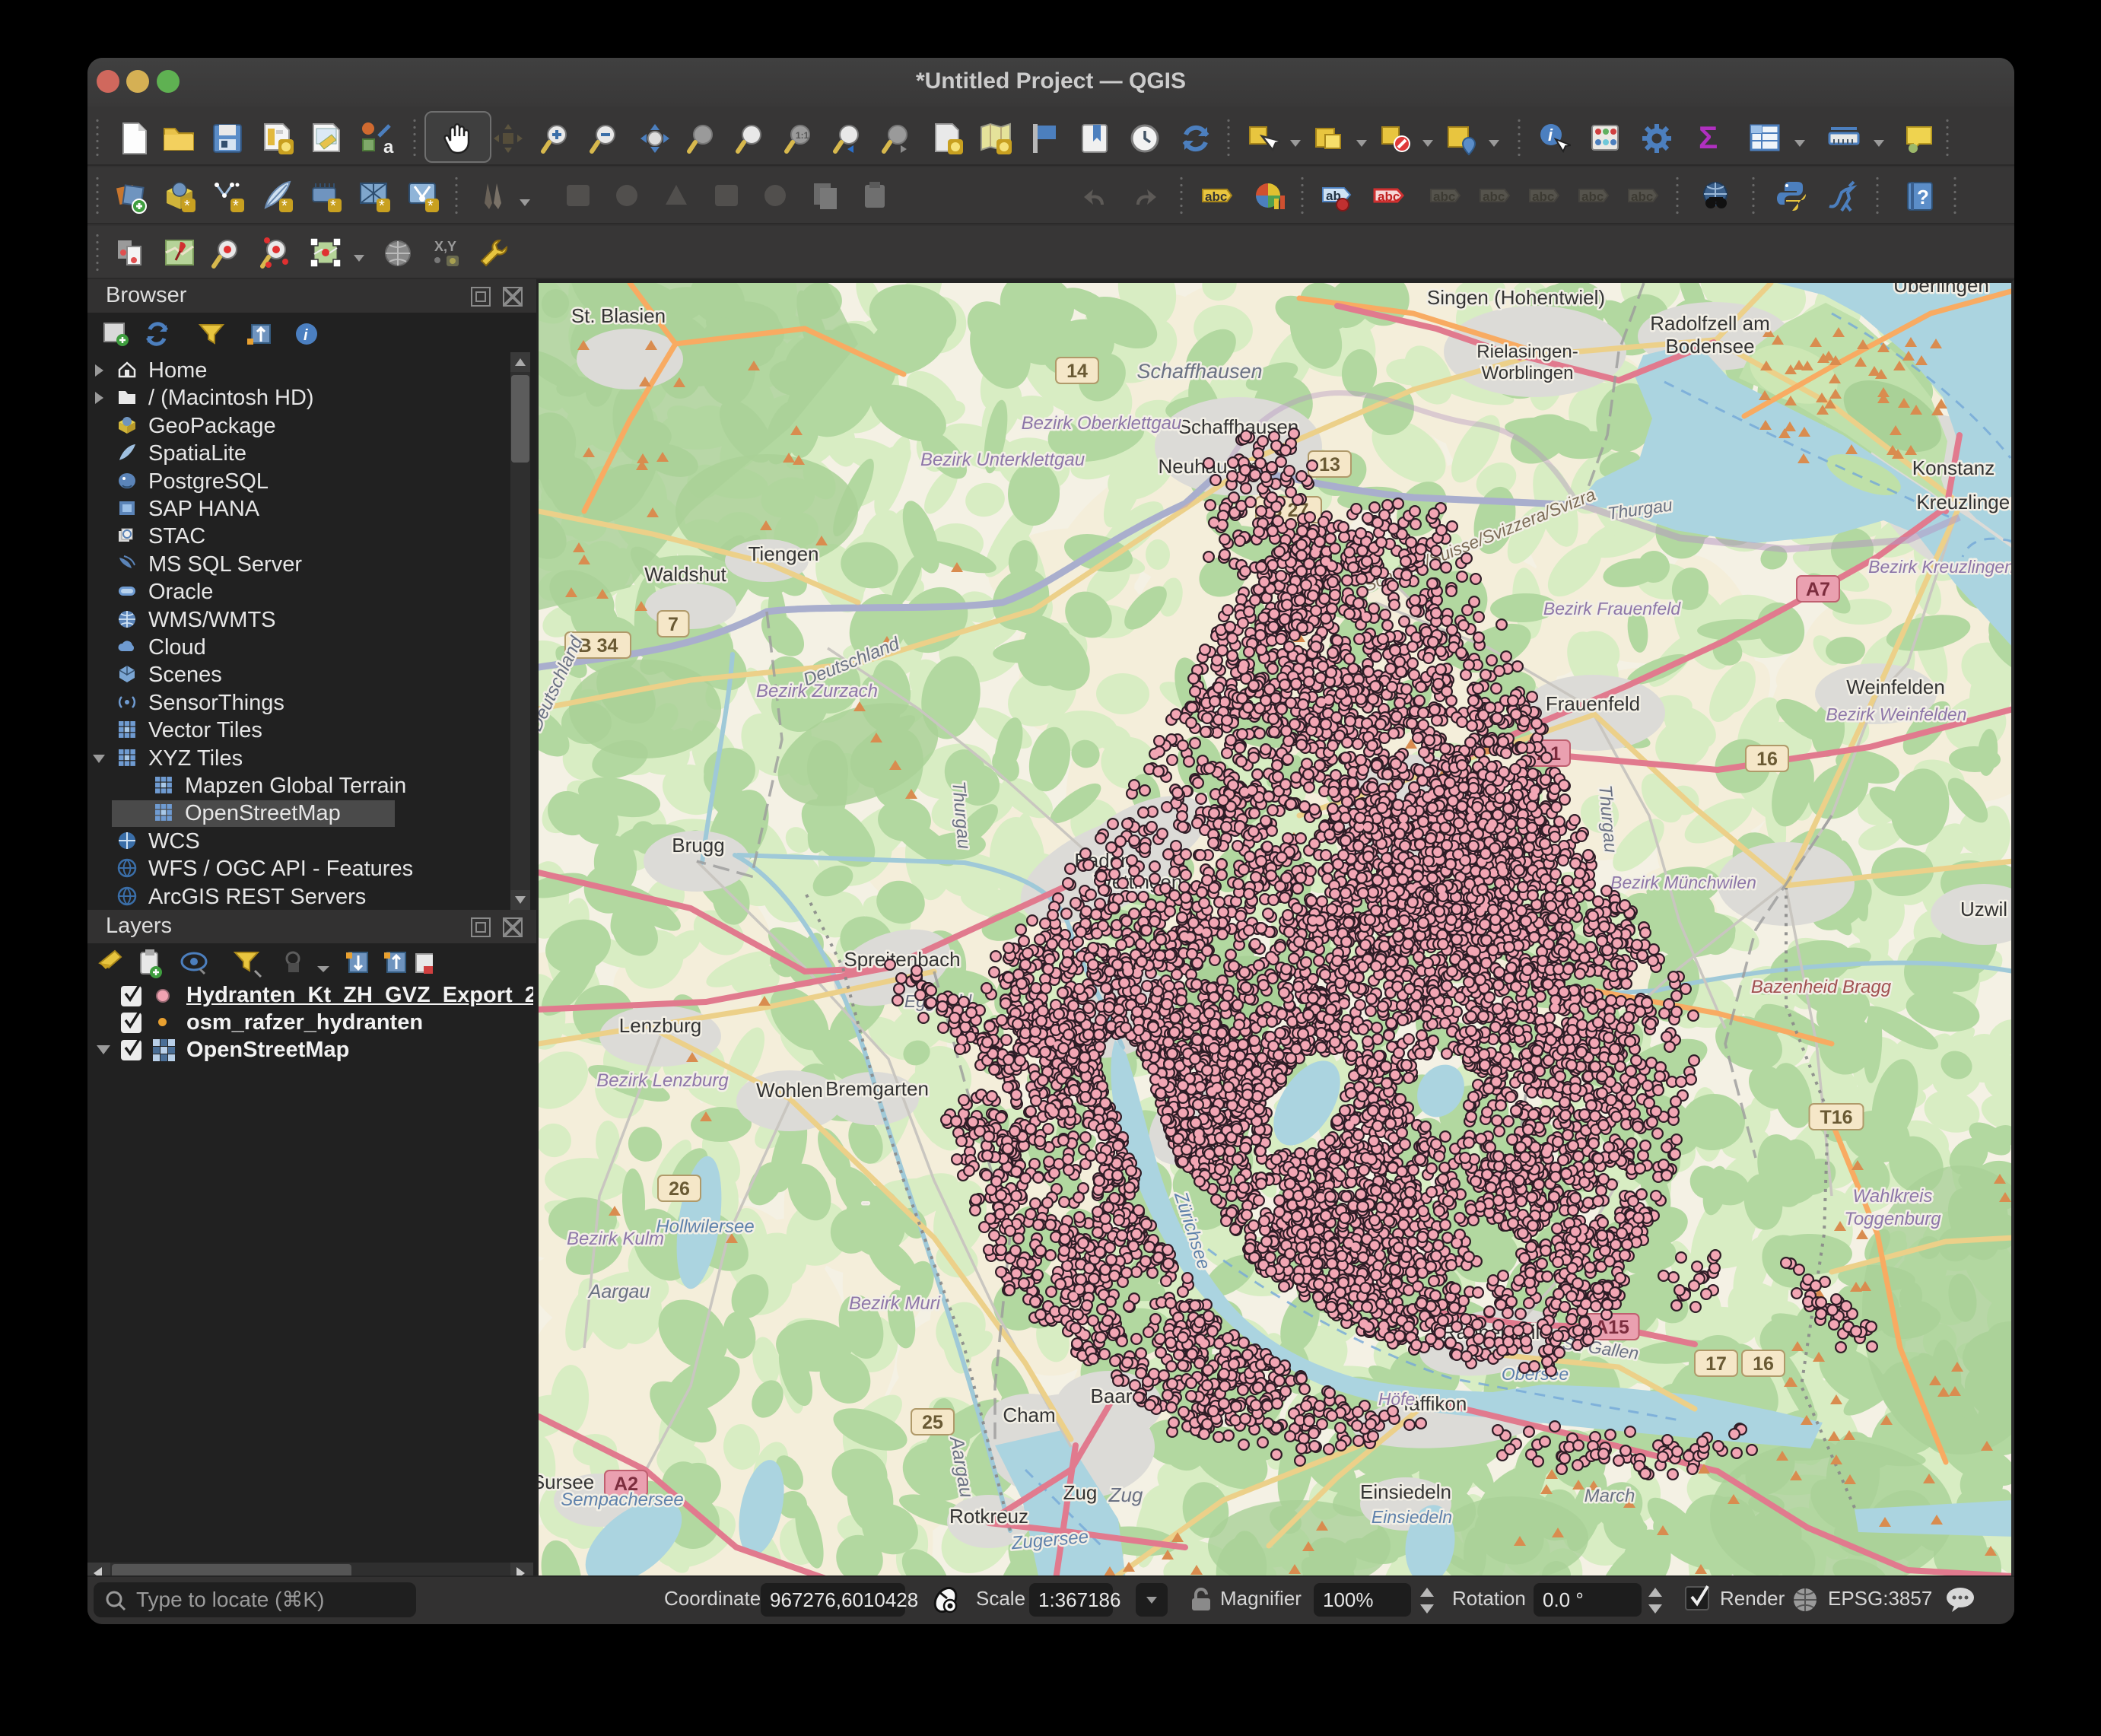 This screenshot has height=1736, width=2101. Describe the element at coordinates (1893, 1196) in the screenshot. I see `svg-text: Wahlkreis` at that location.